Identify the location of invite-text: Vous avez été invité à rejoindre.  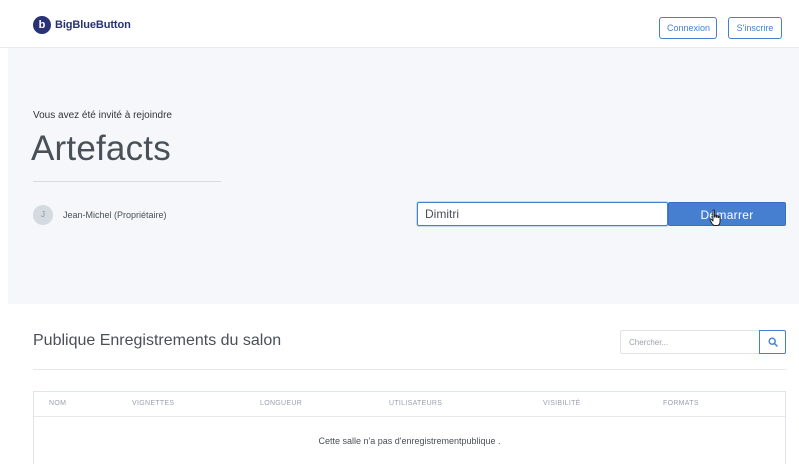
(102, 115).